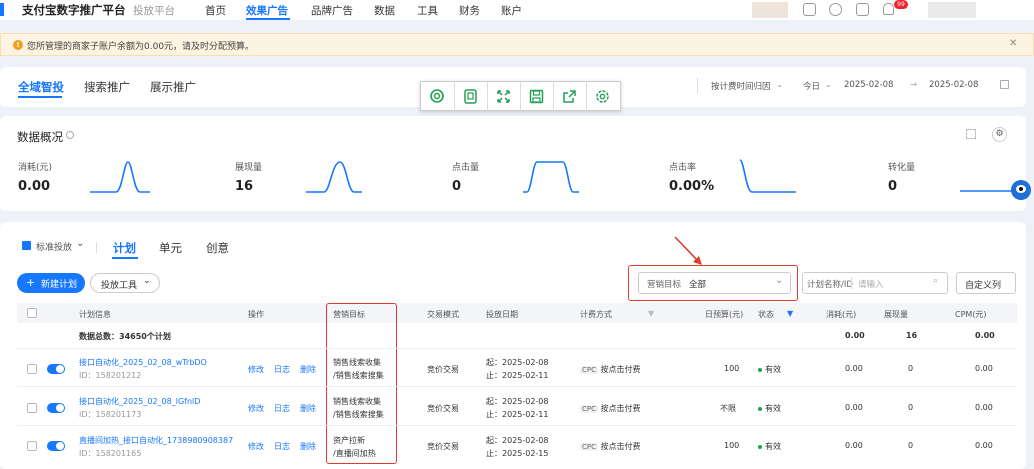  Describe the element at coordinates (1013, 43) in the screenshot. I see `close-icon: ✕` at that location.